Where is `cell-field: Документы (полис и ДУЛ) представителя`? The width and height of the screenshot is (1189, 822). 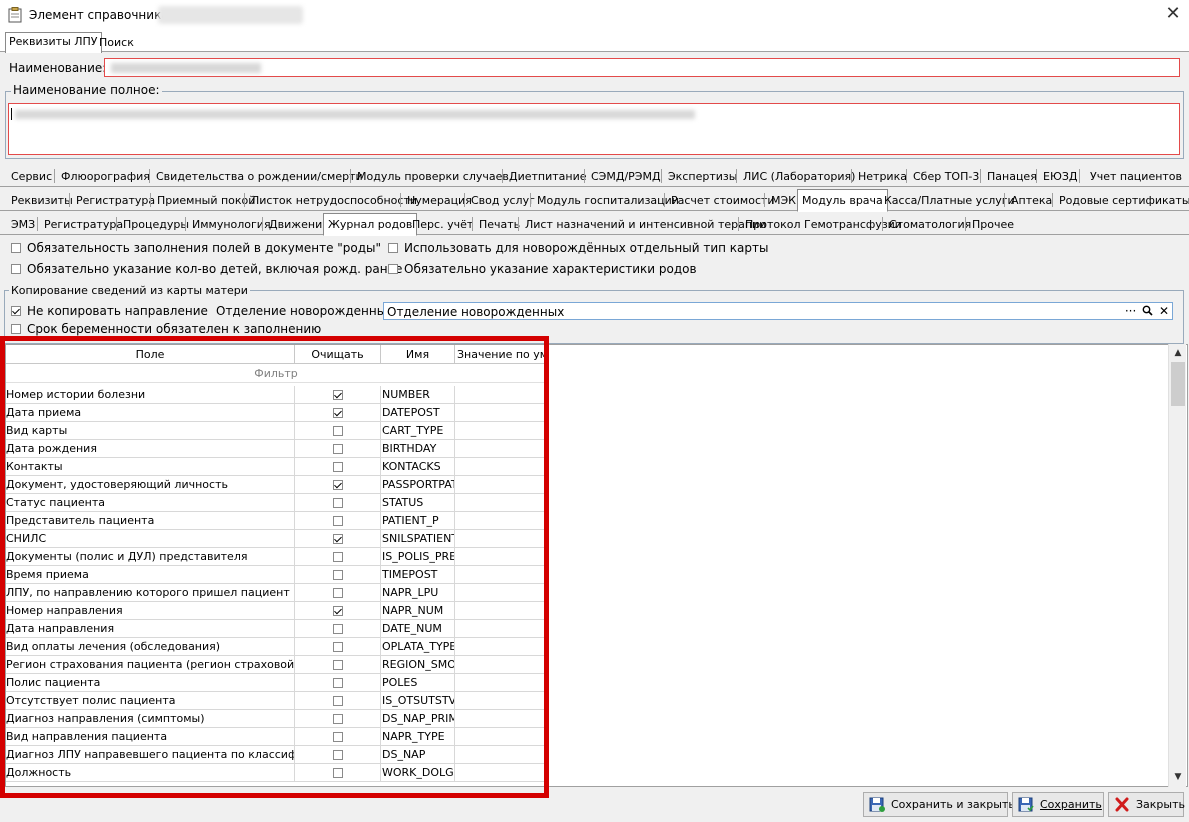 cell-field: Документы (полис и ДУЛ) представителя is located at coordinates (150, 557).